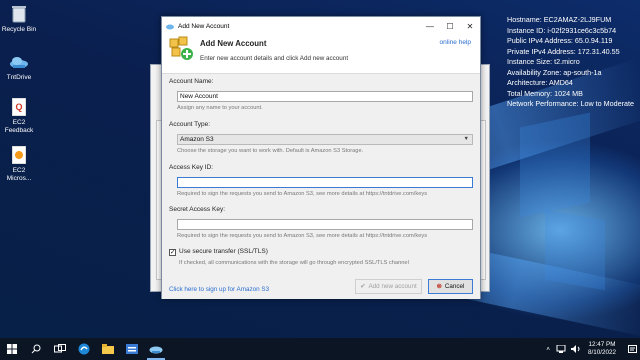 This screenshot has width=640, height=360. What do you see at coordinates (392, 286) in the screenshot?
I see `add-account-button-label: Add new account` at bounding box center [392, 286].